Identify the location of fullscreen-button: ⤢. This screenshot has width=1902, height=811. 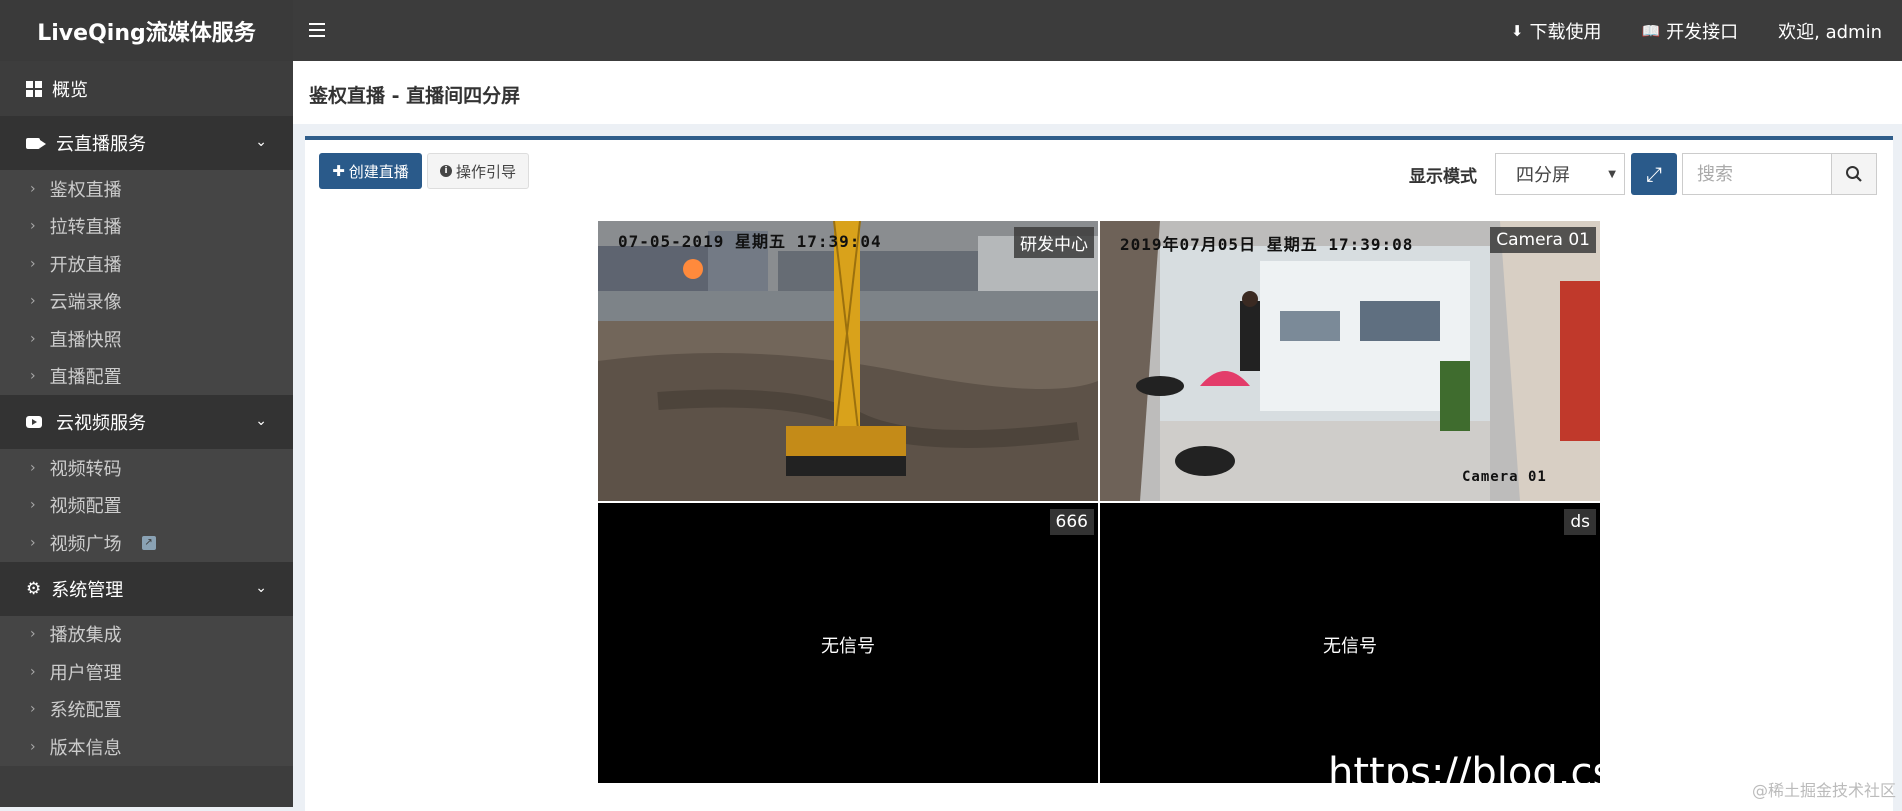
(1654, 174).